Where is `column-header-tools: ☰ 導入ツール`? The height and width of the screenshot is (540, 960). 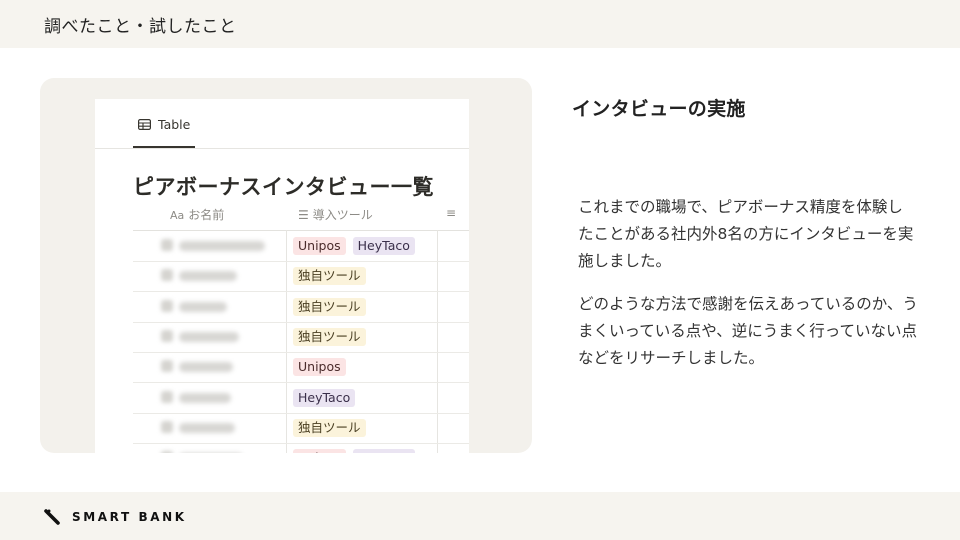
column-header-tools: ☰ 導入ツール is located at coordinates (335, 218).